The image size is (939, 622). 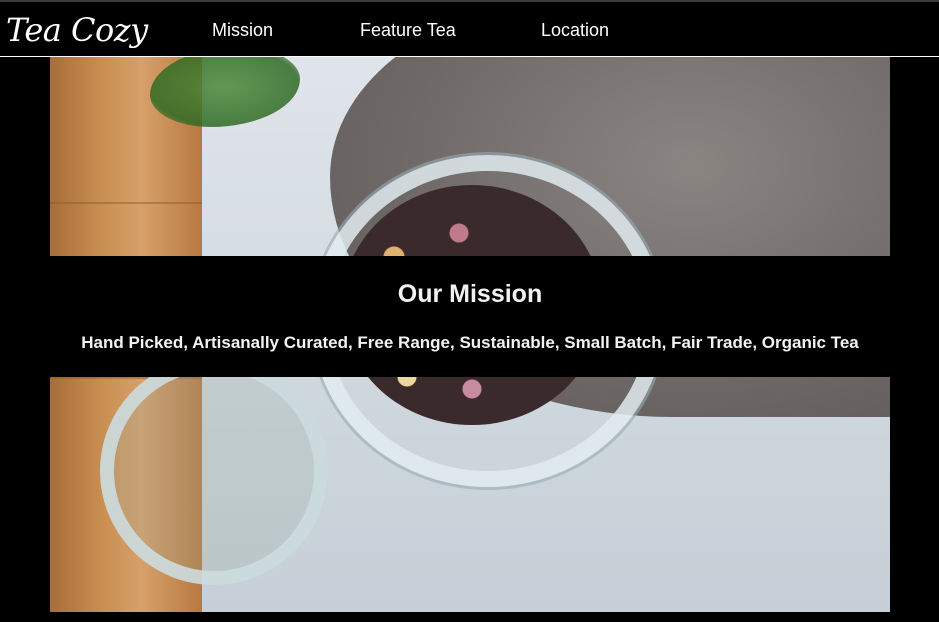 I want to click on nav-link-mission: Mission, so click(x=242, y=30).